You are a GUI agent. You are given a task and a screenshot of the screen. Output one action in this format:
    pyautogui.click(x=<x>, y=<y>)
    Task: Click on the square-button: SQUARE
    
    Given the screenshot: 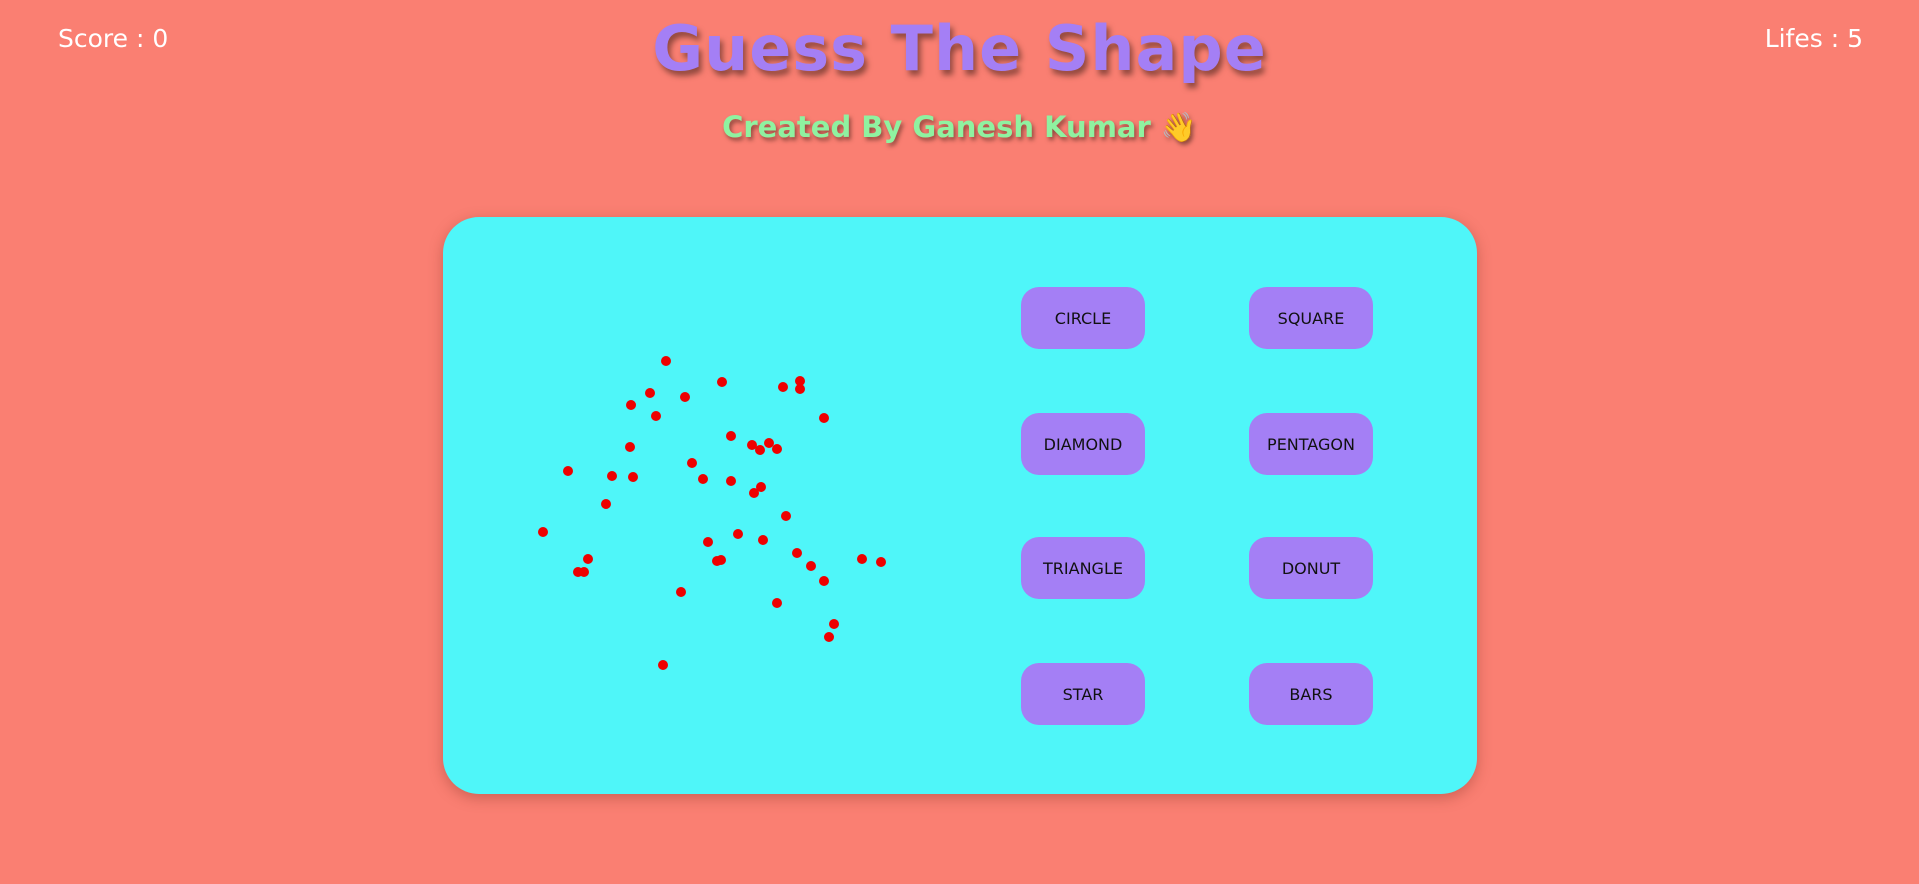 What is the action you would take?
    pyautogui.click(x=1311, y=318)
    